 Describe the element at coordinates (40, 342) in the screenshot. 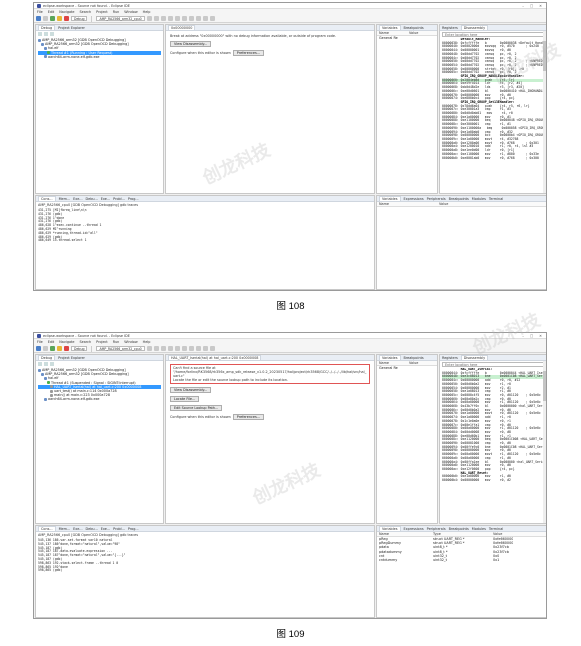

I see `menu-file: File` at that location.